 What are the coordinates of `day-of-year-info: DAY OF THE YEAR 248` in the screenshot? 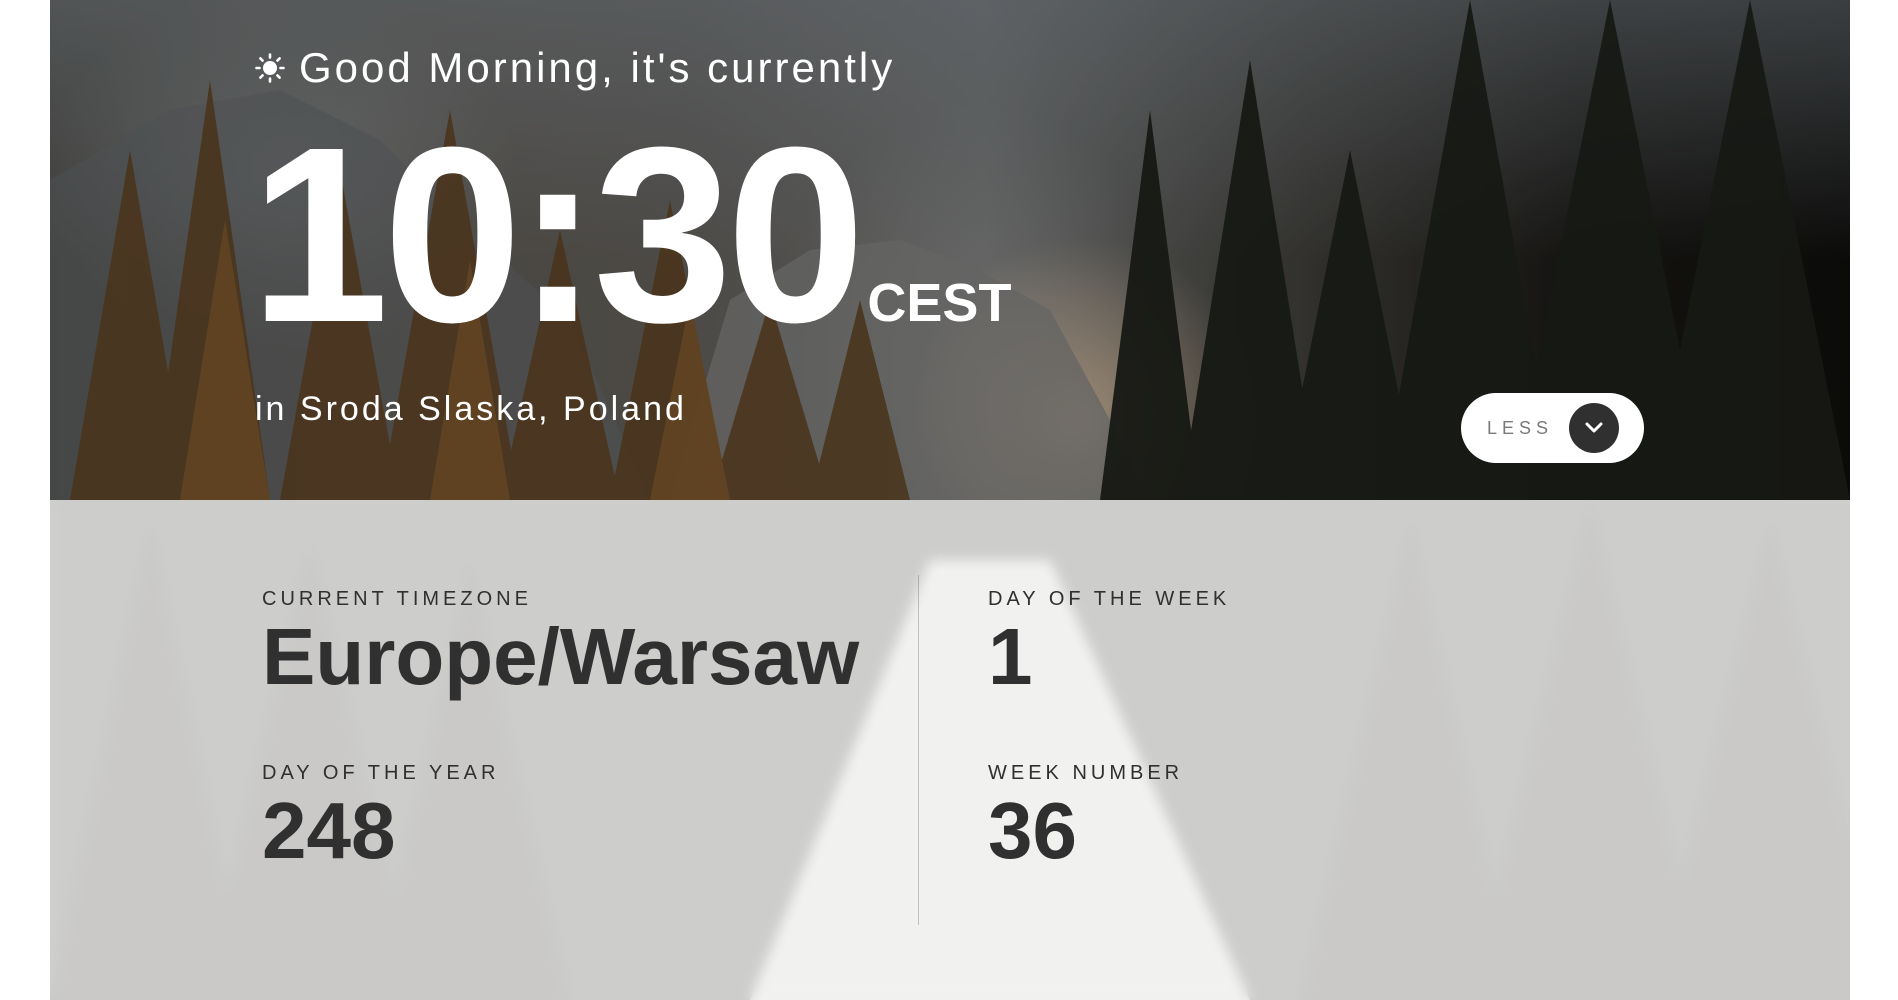 It's located at (380, 816).